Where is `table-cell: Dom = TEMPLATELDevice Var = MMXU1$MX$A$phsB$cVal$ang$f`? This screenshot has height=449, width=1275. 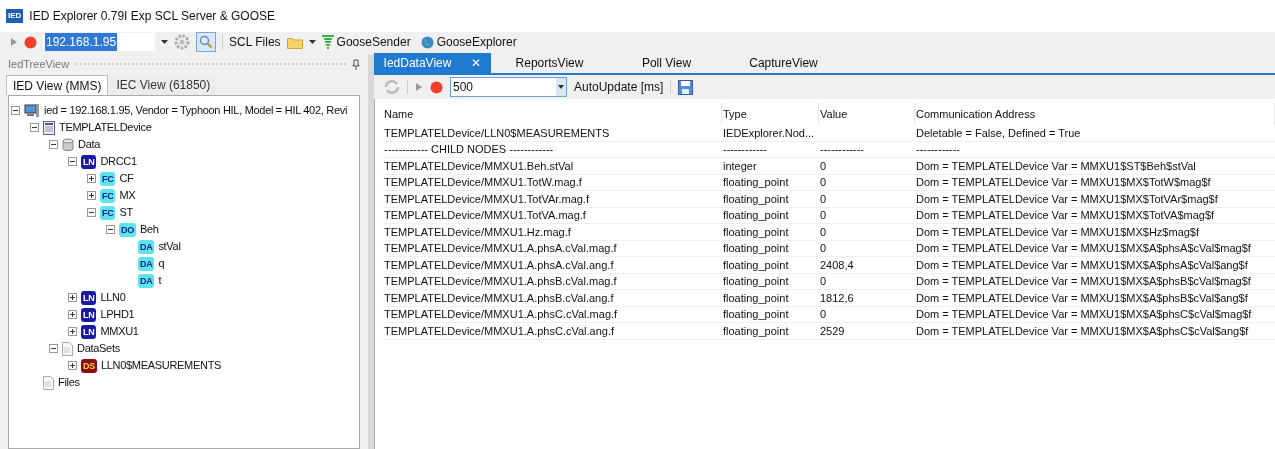 table-cell: Dom = TEMPLATELDevice Var = MMXU1$MX$A$phsB$cVal$ang$f is located at coordinates (1082, 297).